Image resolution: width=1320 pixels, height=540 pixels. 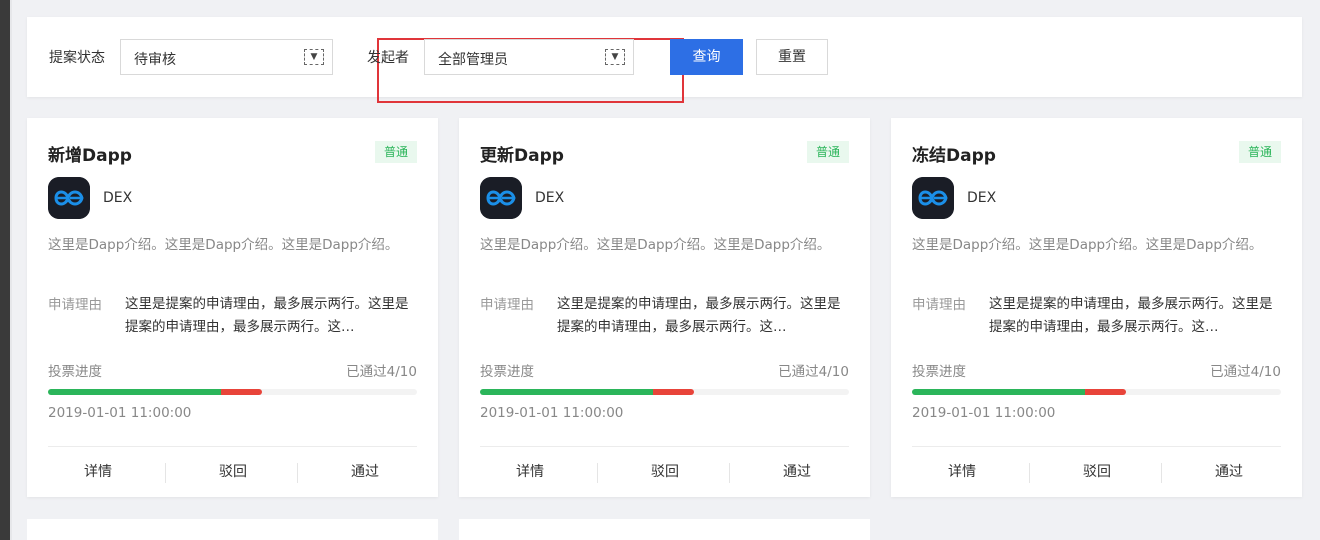 What do you see at coordinates (11, 270) in the screenshot?
I see `window-left-border` at bounding box center [11, 270].